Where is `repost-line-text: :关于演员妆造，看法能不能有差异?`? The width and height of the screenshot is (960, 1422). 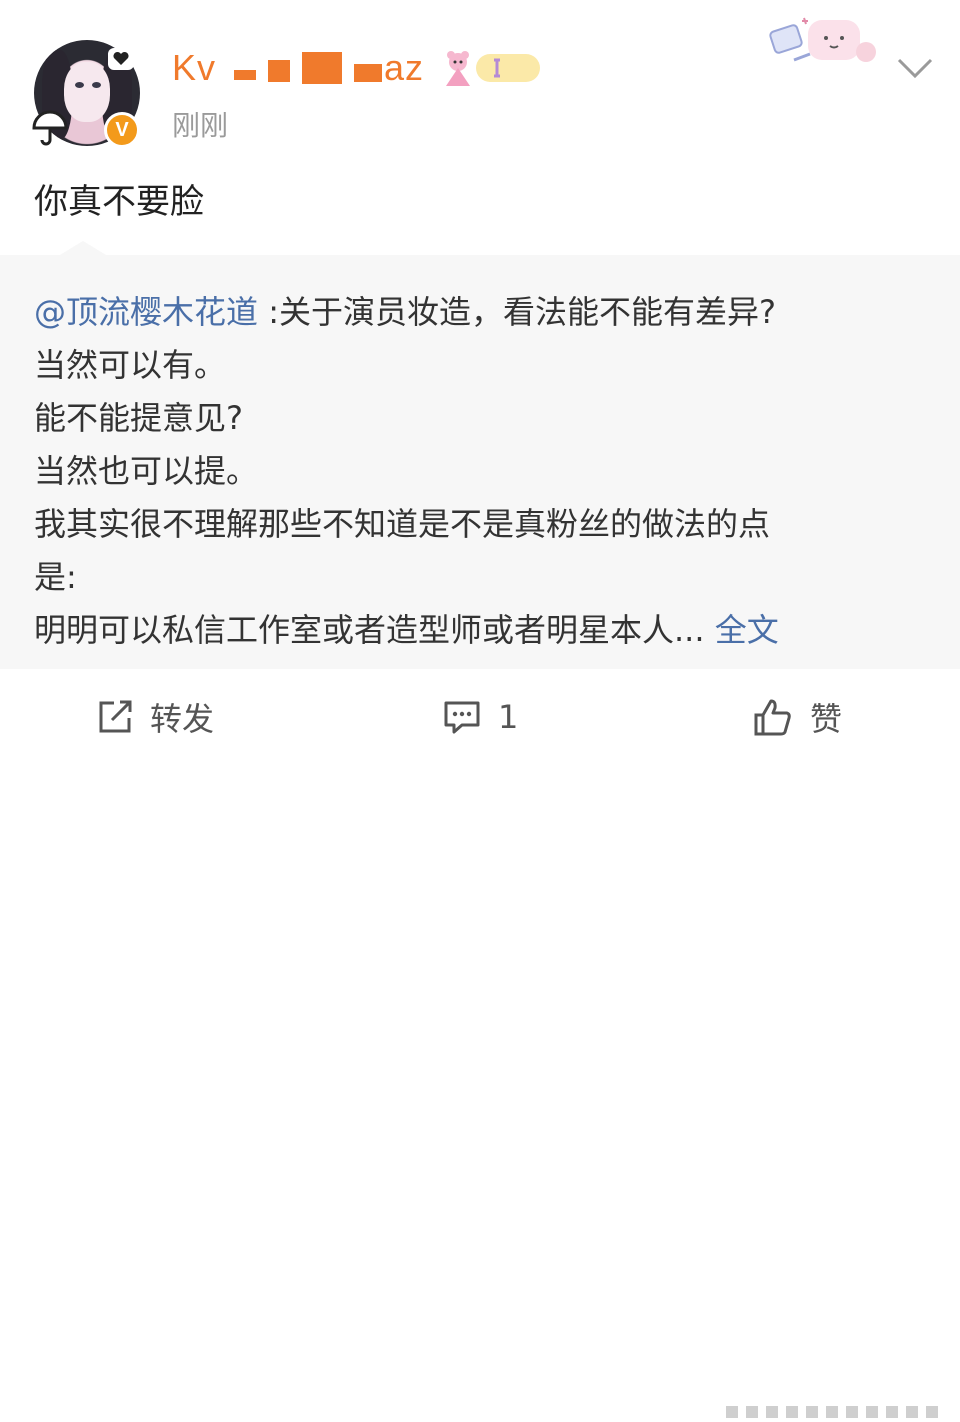 repost-line-text: :关于演员妆造，看法能不能有差异? is located at coordinates (517, 312).